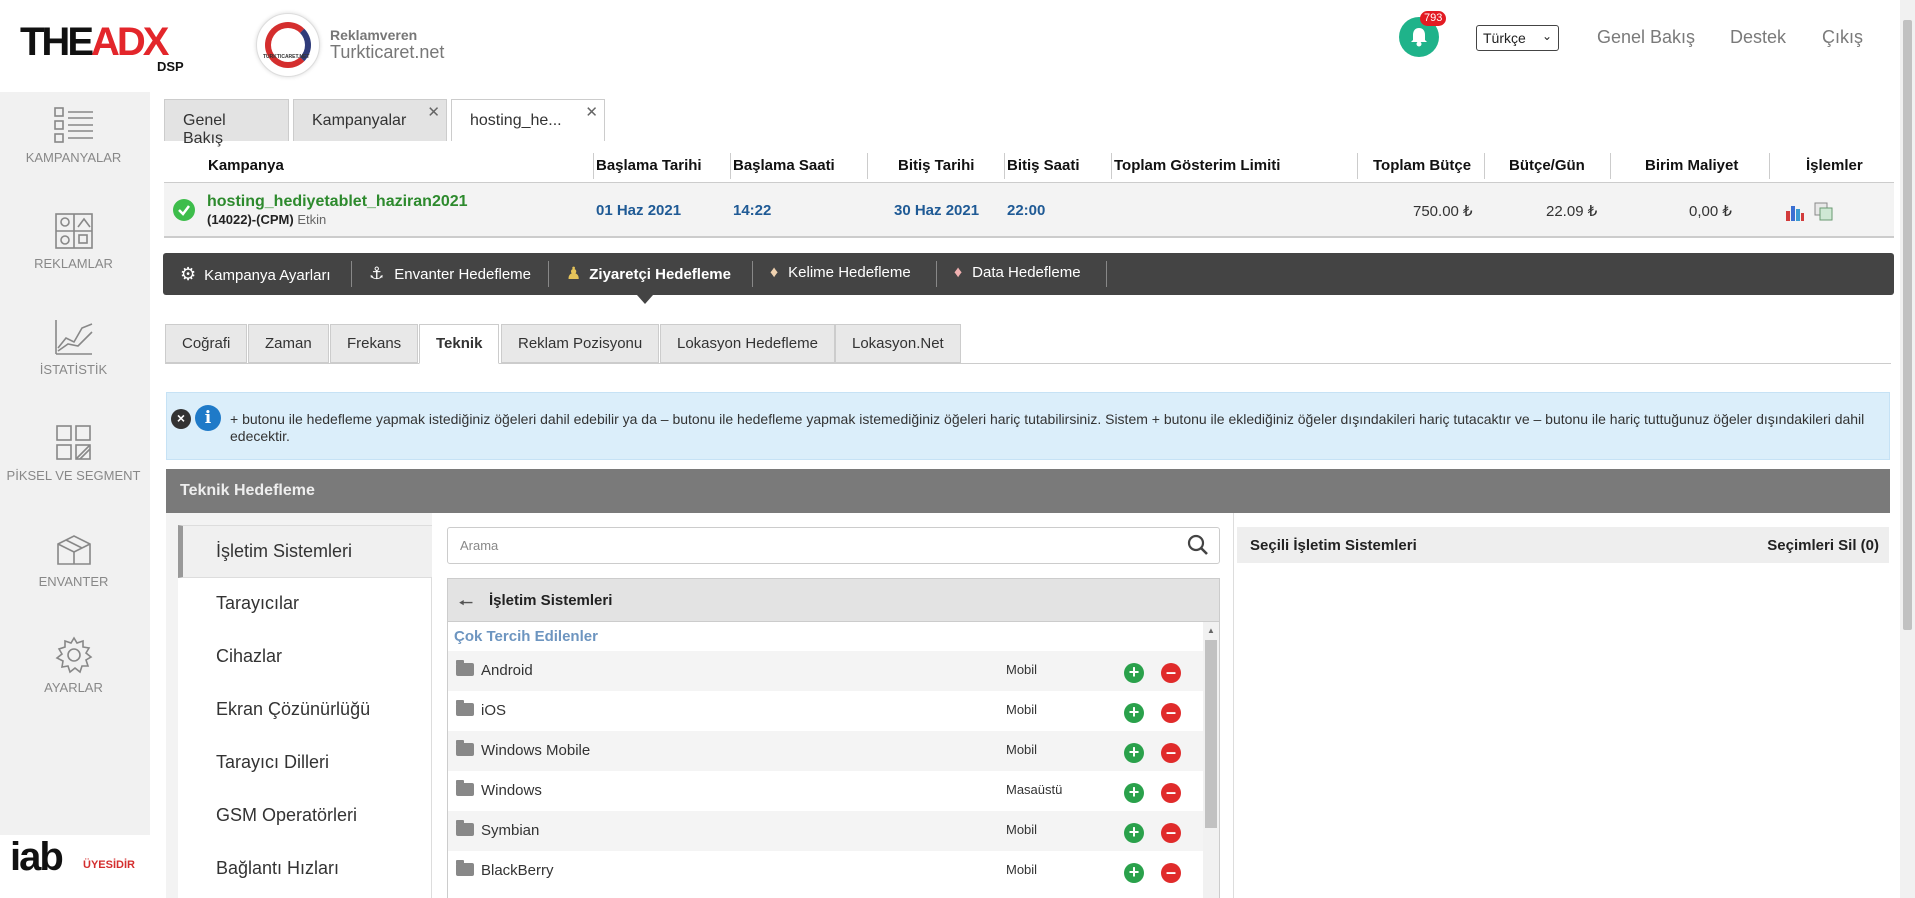 The image size is (1915, 898). Describe the element at coordinates (94, 42) in the screenshot. I see `theadx-logo: THEADX` at that location.